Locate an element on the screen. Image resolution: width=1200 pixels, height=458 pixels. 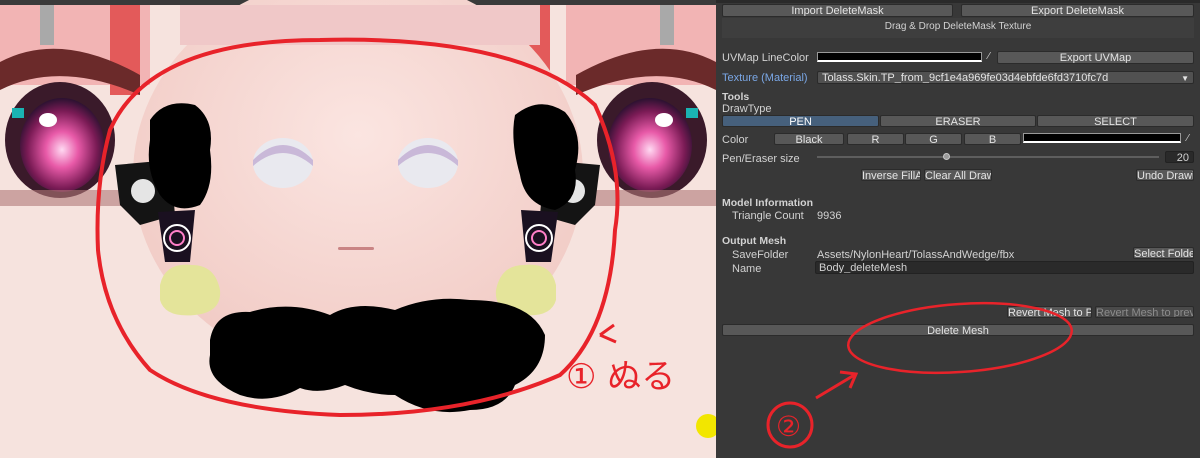
drawtype-label: DrawType is located at coordinates (747, 109).